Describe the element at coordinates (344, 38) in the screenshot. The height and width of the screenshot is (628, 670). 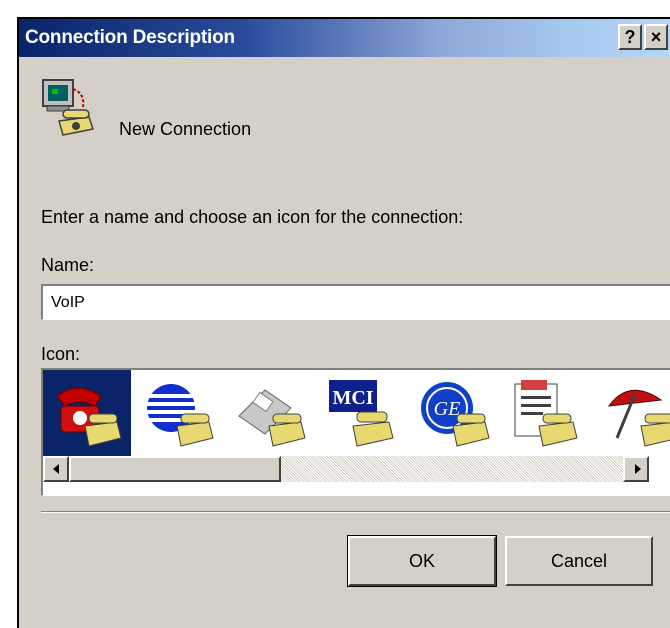
I see `title-bar: Connection Description ? ×` at that location.